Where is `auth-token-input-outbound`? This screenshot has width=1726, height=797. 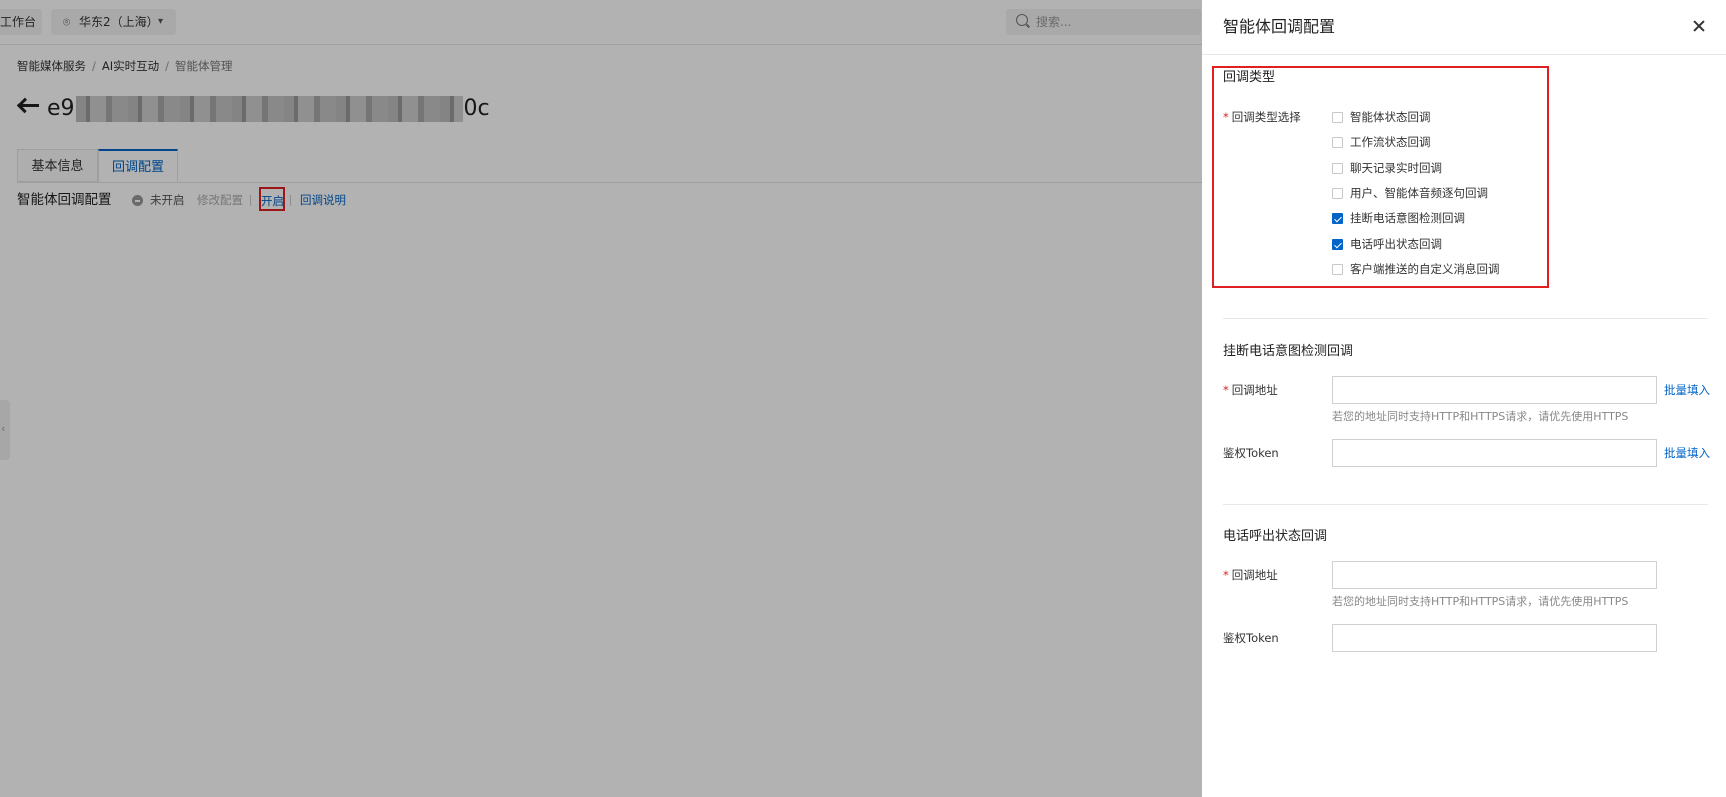 auth-token-input-outbound is located at coordinates (1494, 638).